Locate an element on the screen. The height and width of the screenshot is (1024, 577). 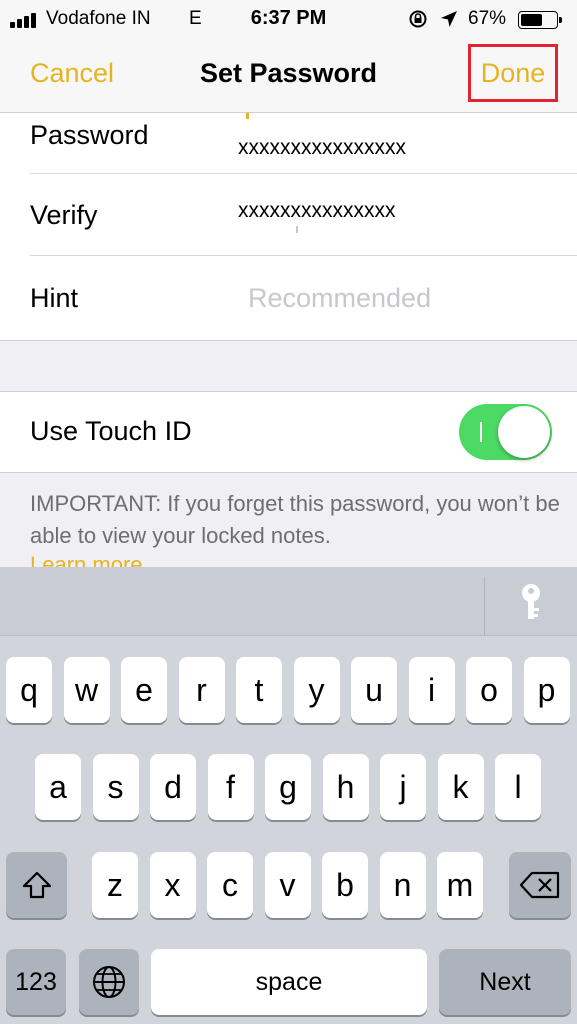
shift-key is located at coordinates (36, 885).